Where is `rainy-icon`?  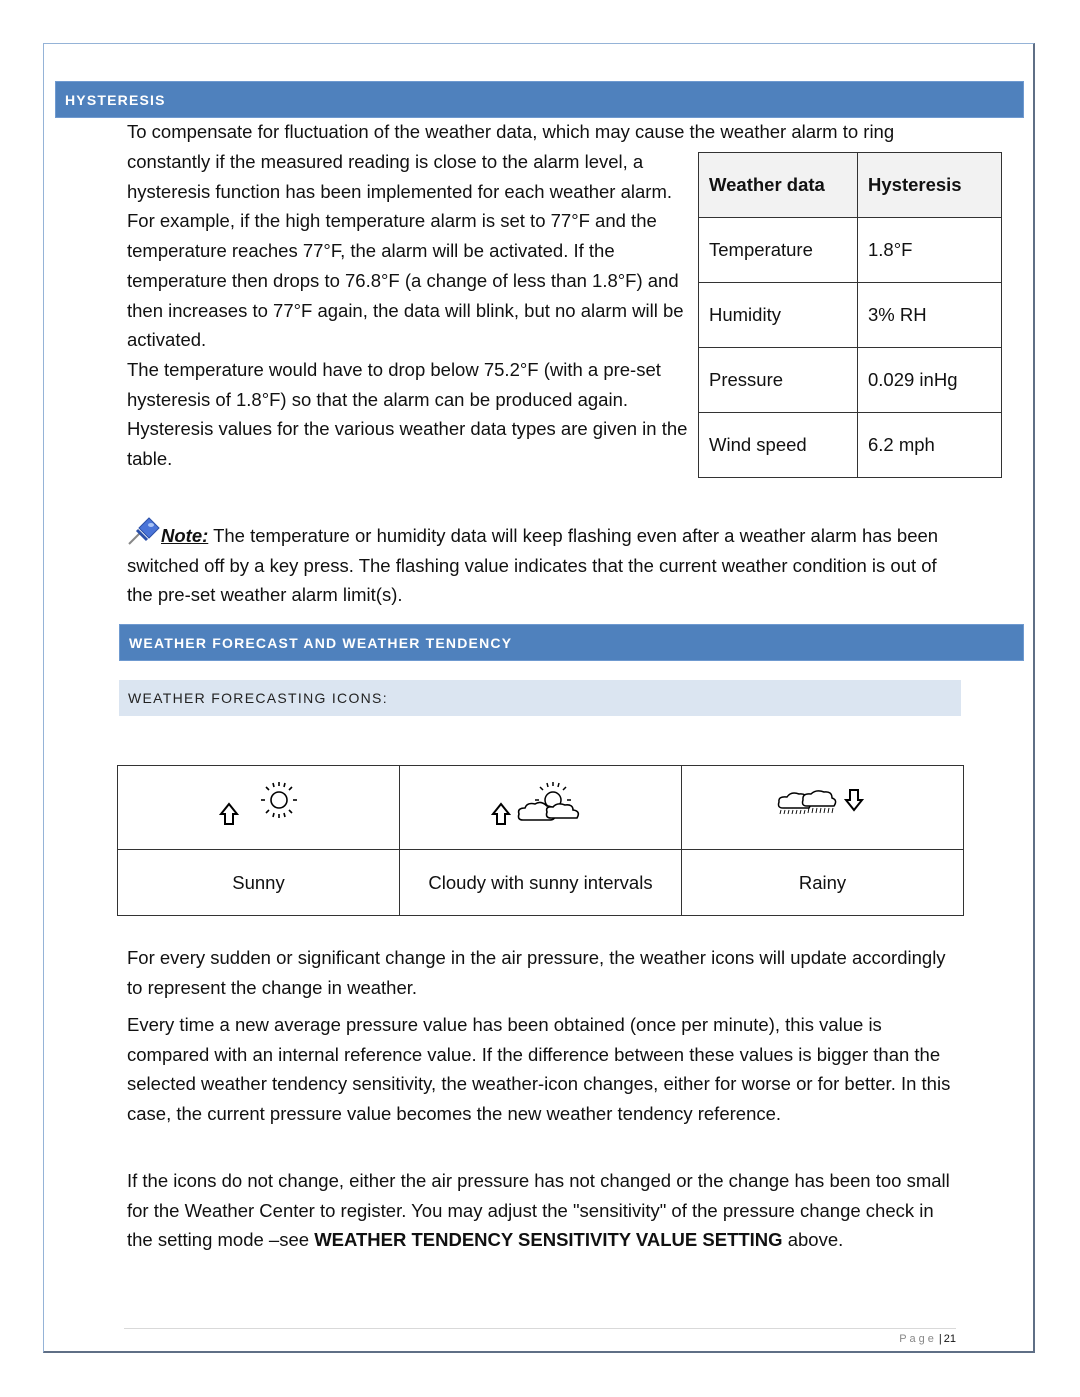
rainy-icon is located at coordinates (820, 802).